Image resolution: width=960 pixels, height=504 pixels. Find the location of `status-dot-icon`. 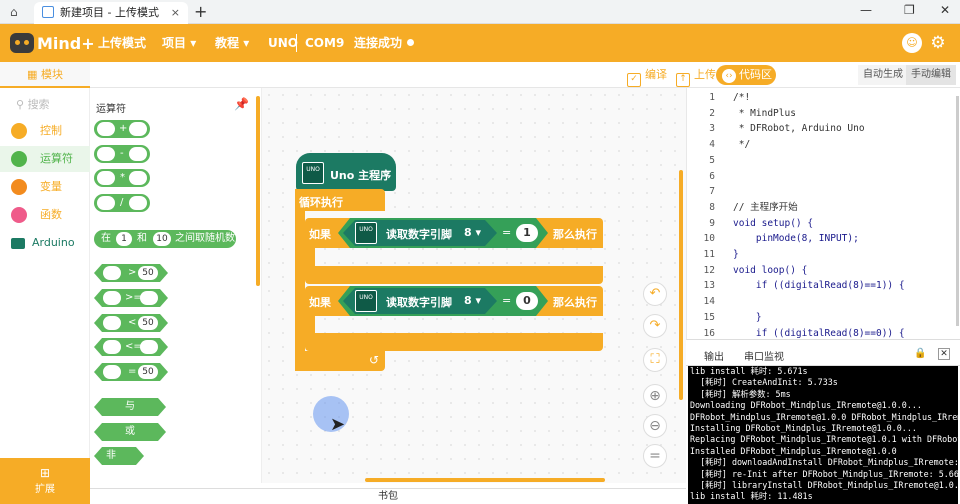

status-dot-icon is located at coordinates (411, 42).